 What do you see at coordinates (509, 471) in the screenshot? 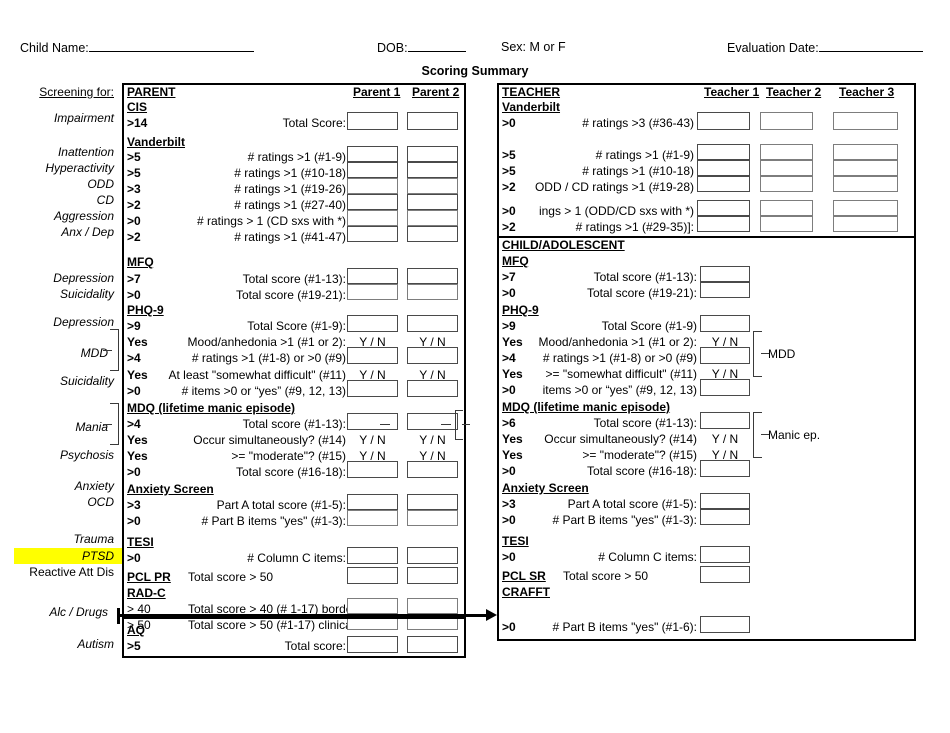
I see `child-crit-10: >0` at bounding box center [509, 471].